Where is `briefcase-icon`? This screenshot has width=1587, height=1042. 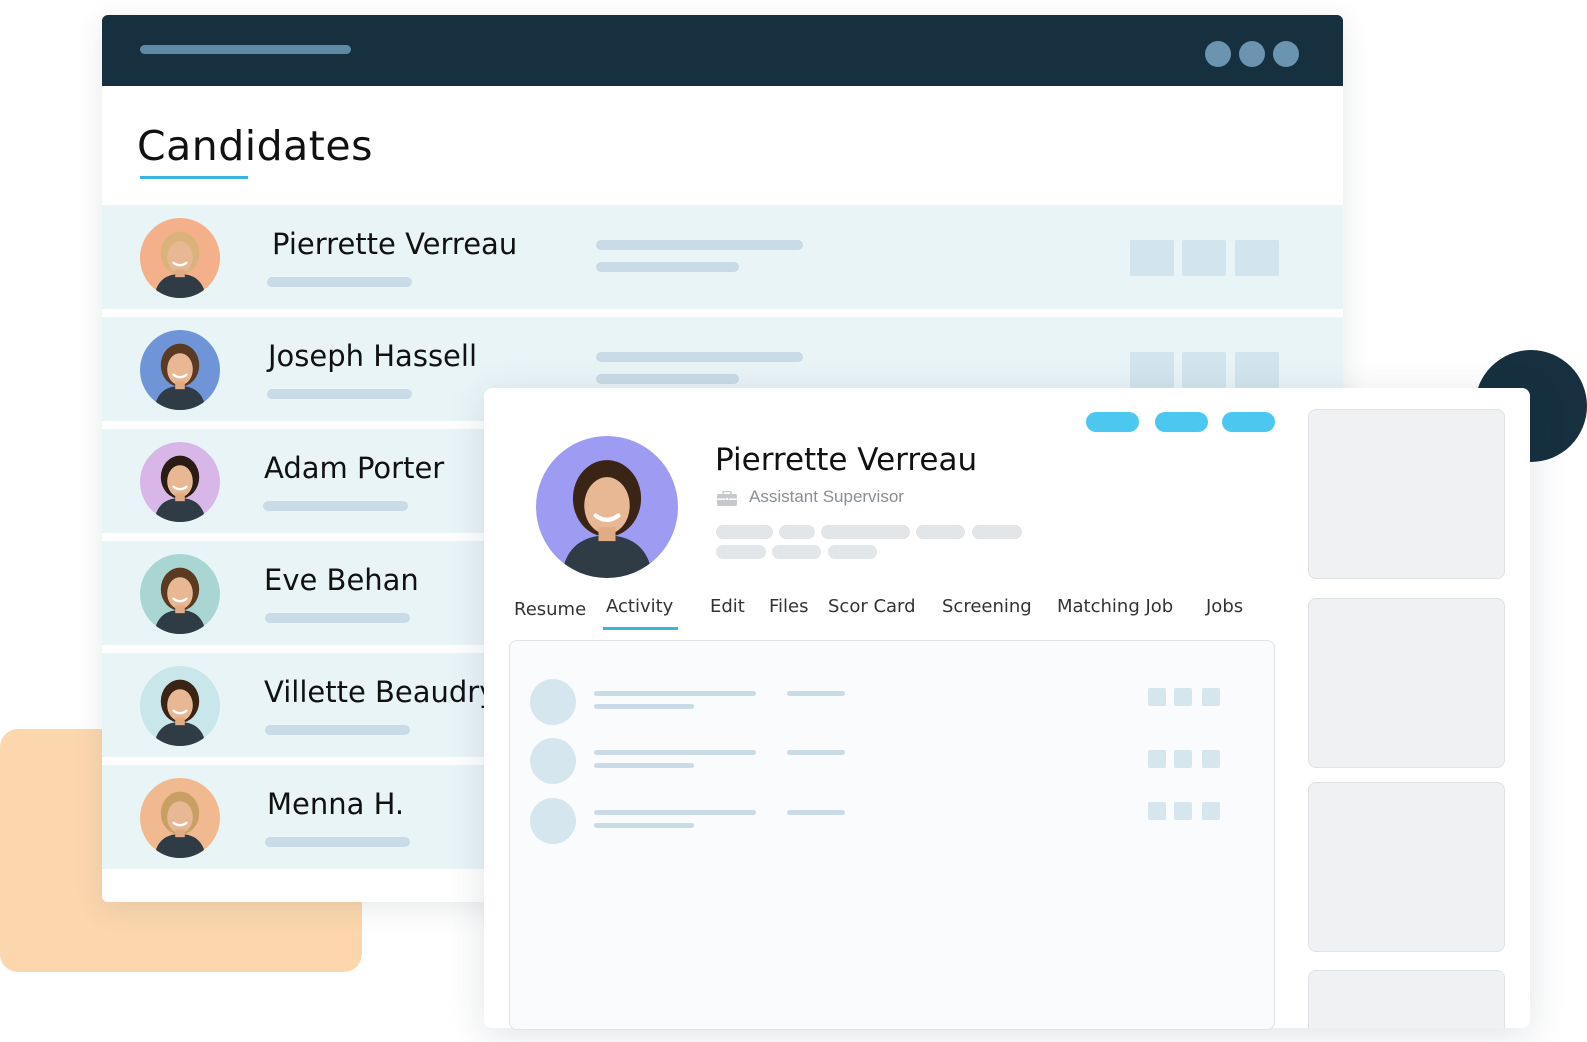 briefcase-icon is located at coordinates (727, 498).